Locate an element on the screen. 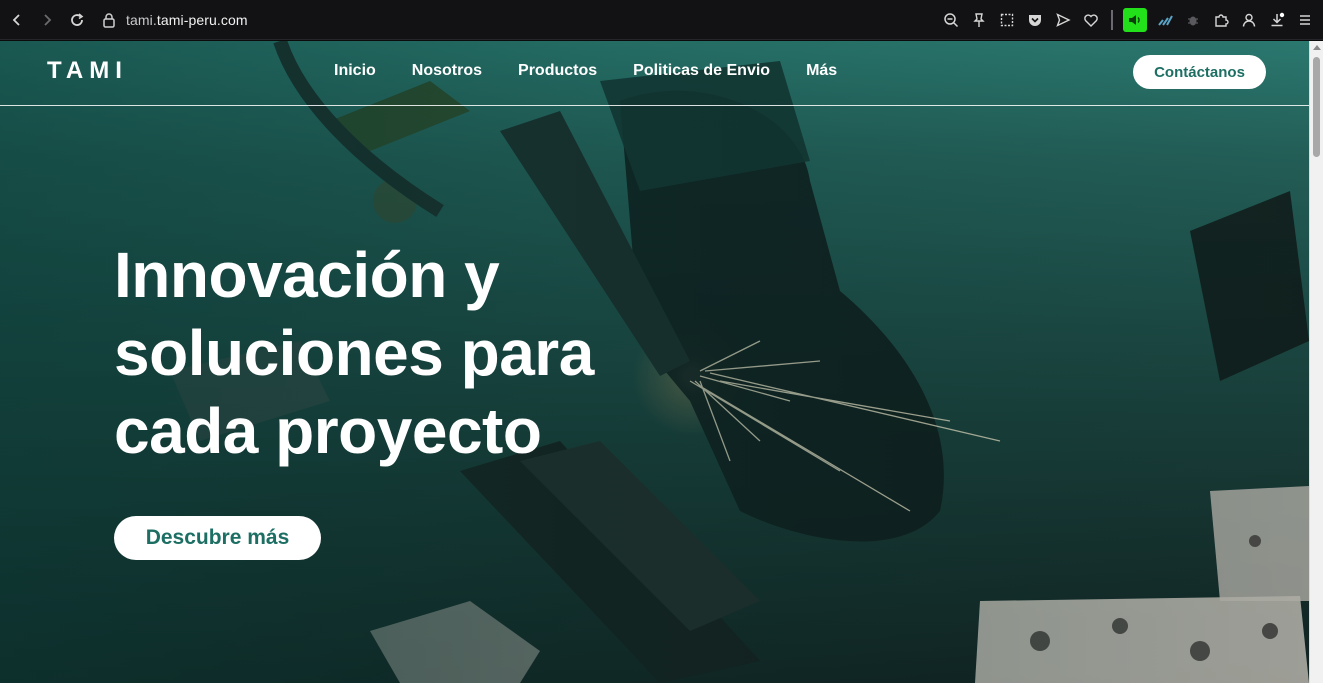 The width and height of the screenshot is (1323, 683). back-button is located at coordinates (17, 20).